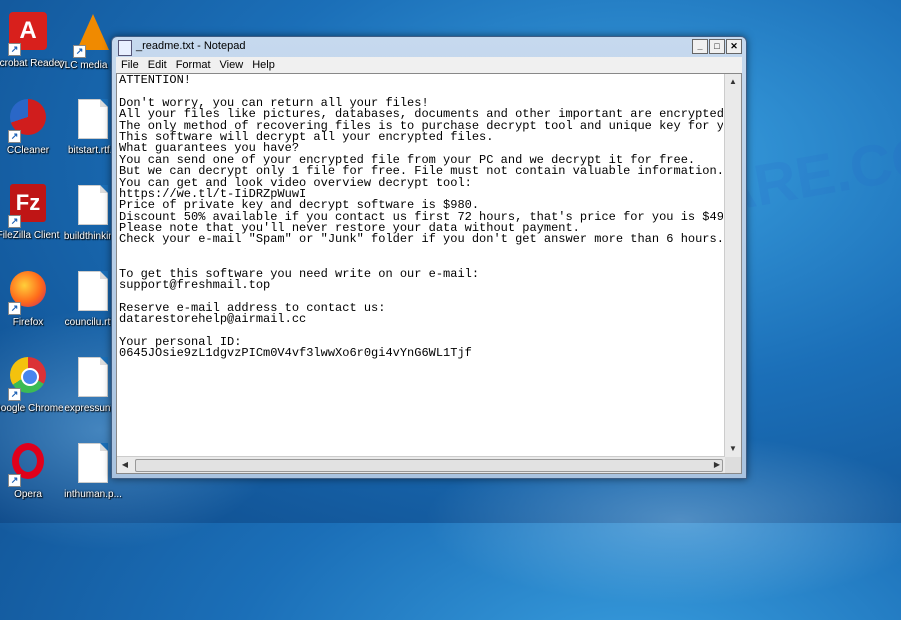  Describe the element at coordinates (28, 322) in the screenshot. I see `desktop-icon-label: Firefox` at that location.